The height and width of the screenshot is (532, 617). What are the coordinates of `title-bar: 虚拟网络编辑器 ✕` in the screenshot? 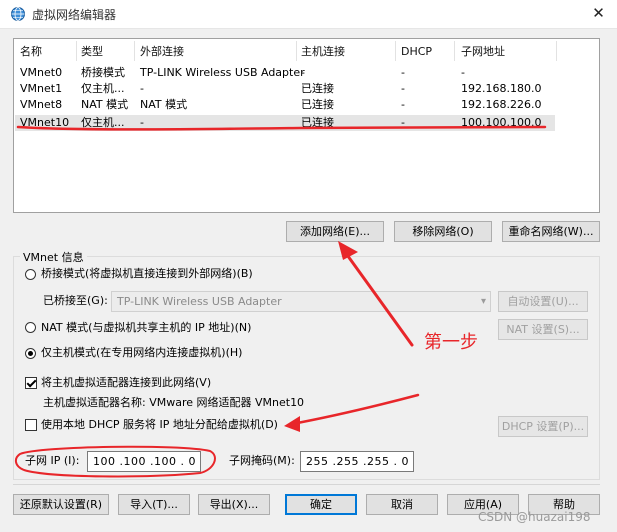 It's located at (308, 14).